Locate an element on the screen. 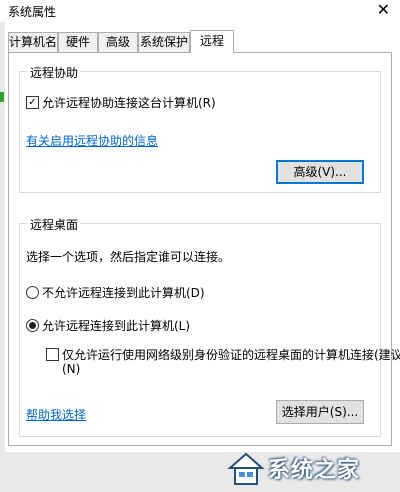 This screenshot has height=492, width=400. remote-desktop-title: 远程桌面 is located at coordinates (54, 224).